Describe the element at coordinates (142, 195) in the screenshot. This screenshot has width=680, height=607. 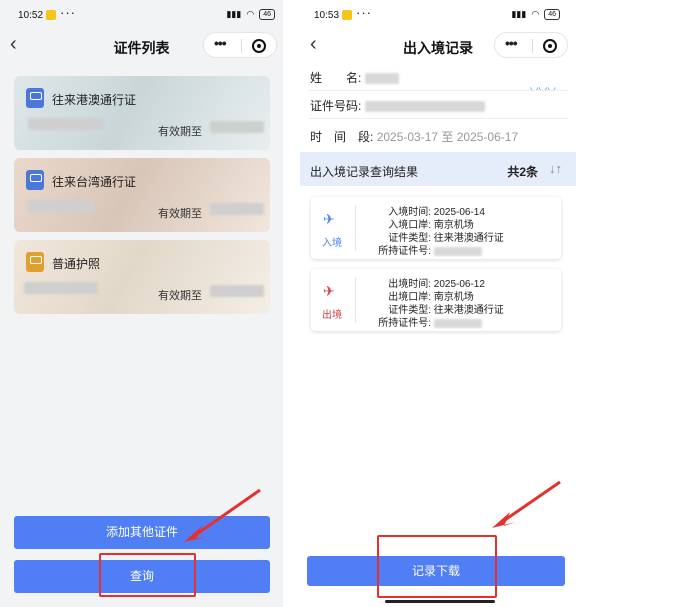
I see `card-taiwan-permit: 往来台湾通行证 有效期至` at that location.